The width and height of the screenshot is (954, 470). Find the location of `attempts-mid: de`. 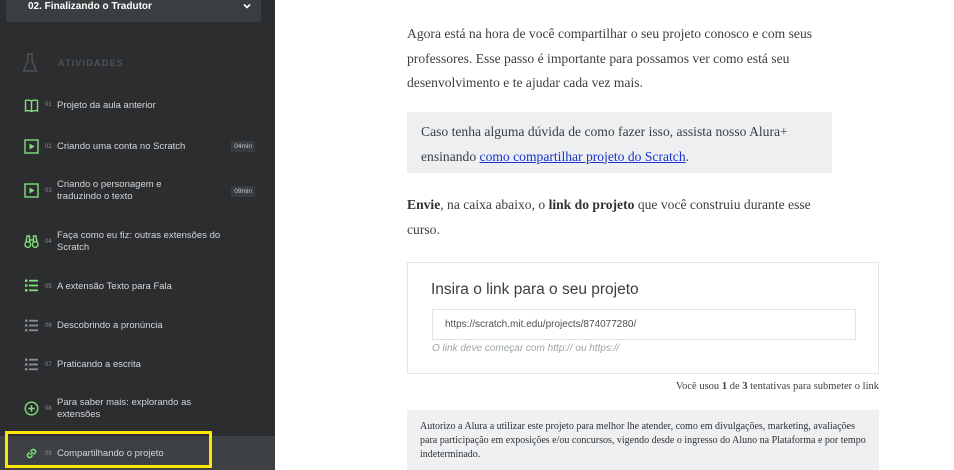

attempts-mid: de is located at coordinates (735, 386).